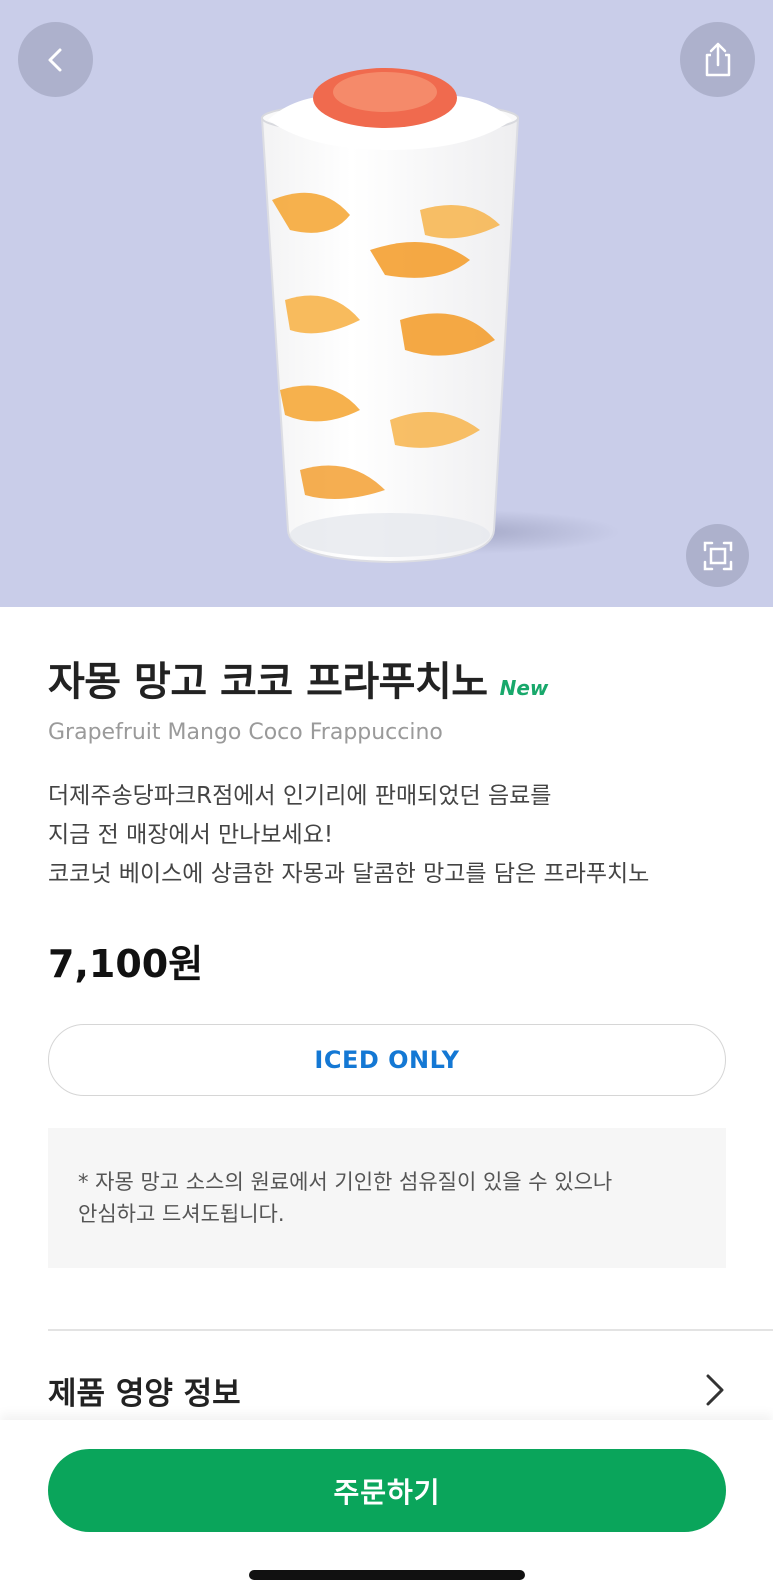 This screenshot has height=1592, width=773. I want to click on product-name: 자몽 망고 코코 프라푸치노, so click(268, 682).